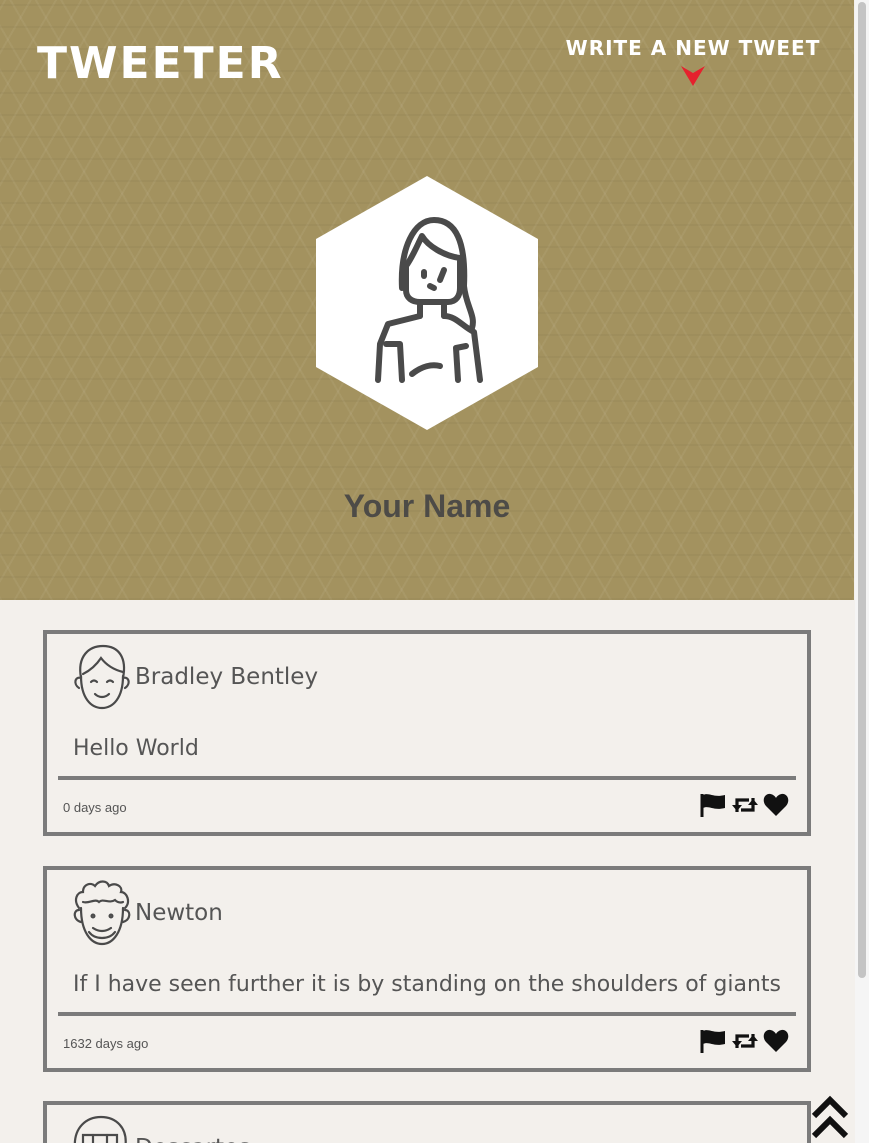  What do you see at coordinates (159, 1129) in the screenshot?
I see `tweet-header: Descartes` at bounding box center [159, 1129].